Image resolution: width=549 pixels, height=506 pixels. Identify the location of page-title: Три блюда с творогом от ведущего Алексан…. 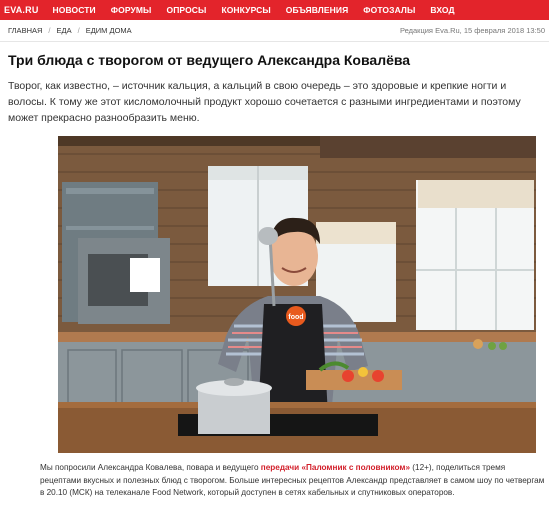
(209, 60).